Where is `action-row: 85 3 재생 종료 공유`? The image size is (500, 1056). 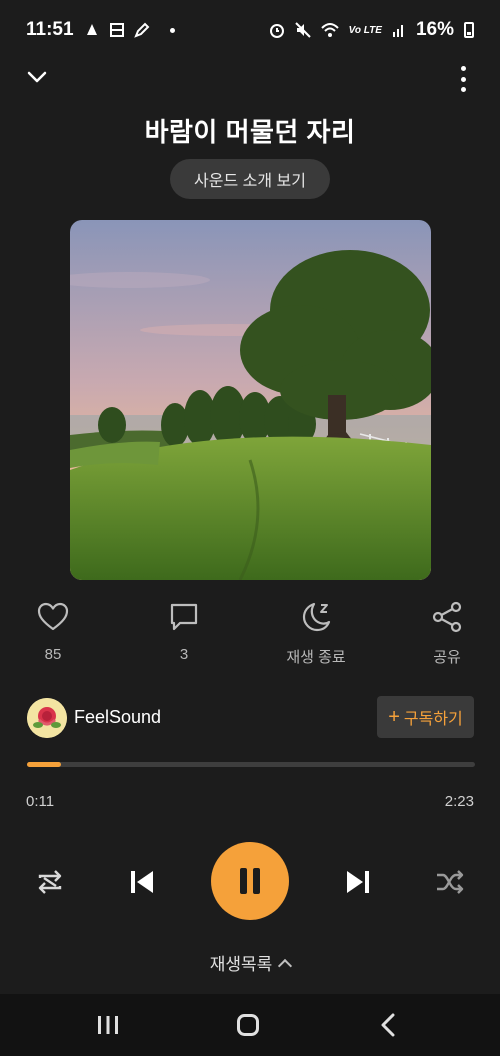 action-row: 85 3 재생 종료 공유 is located at coordinates (250, 635).